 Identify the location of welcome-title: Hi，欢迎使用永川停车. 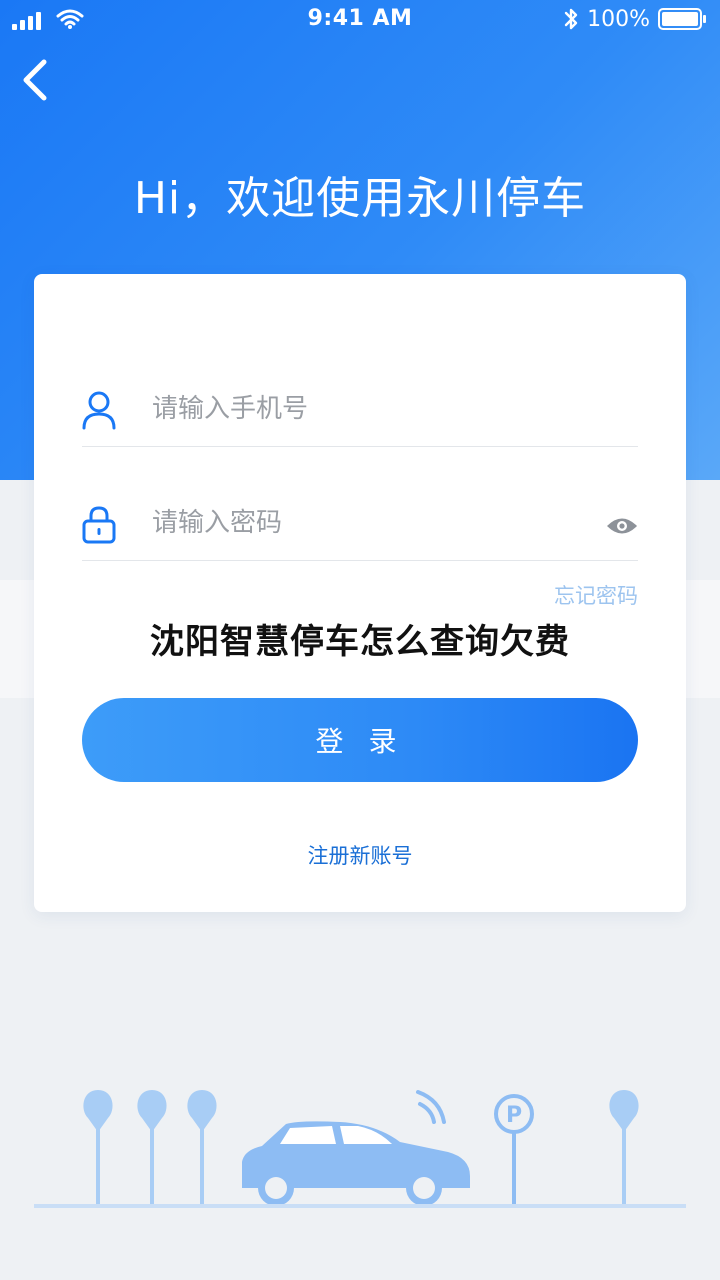
(360, 198).